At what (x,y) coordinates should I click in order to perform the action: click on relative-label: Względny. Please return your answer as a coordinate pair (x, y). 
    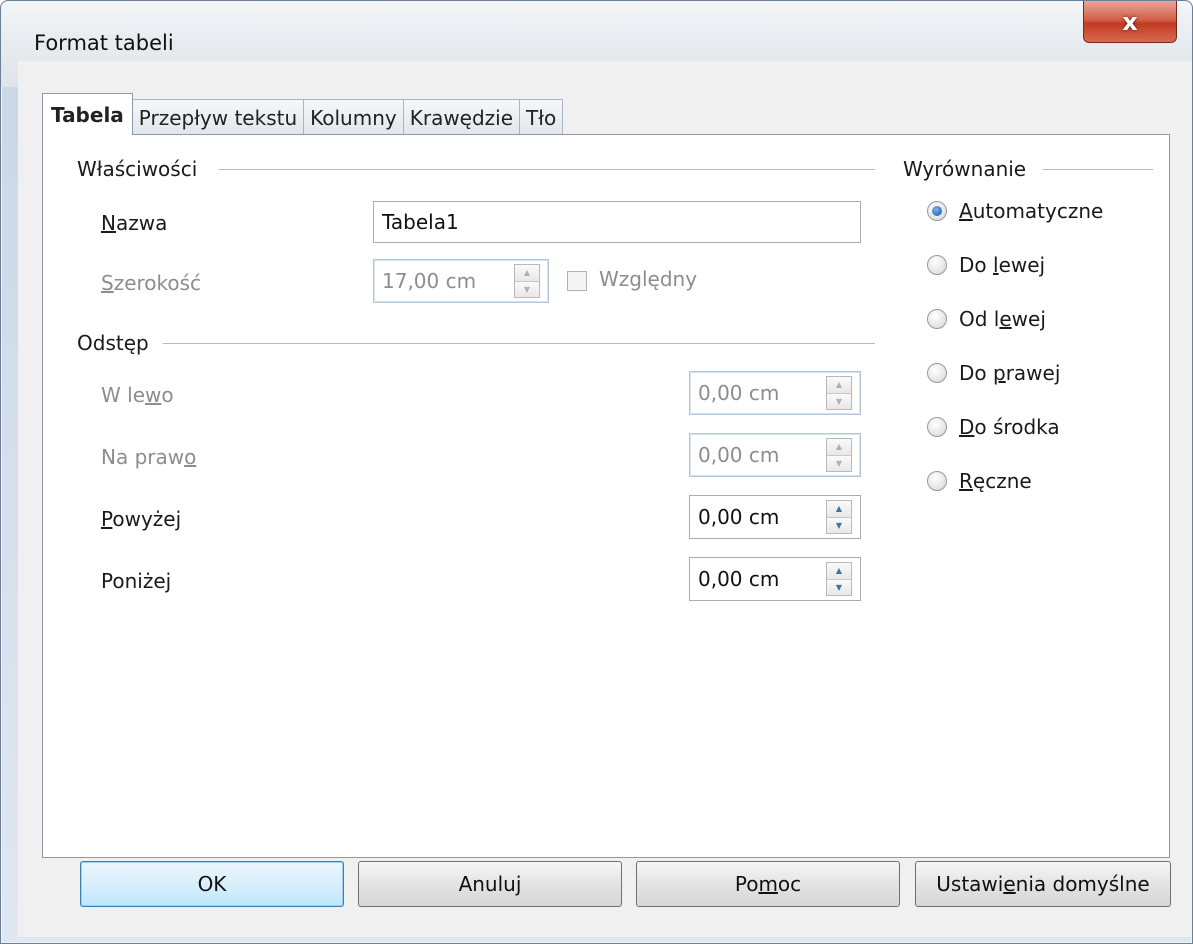
    Looking at the image, I should click on (648, 279).